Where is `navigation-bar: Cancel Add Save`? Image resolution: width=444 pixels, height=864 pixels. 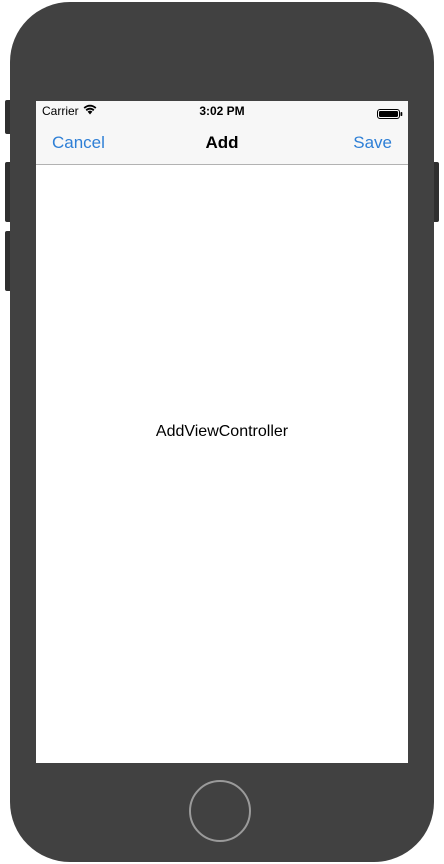 navigation-bar: Cancel Add Save is located at coordinates (222, 143).